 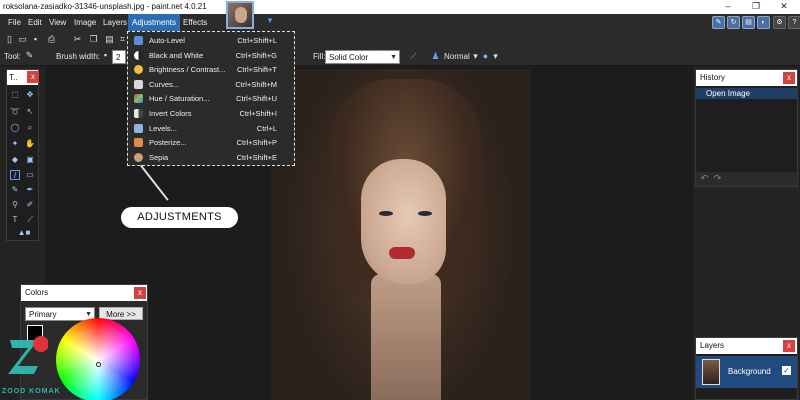 I want to click on copy-icon: ❐, so click(x=93, y=39).